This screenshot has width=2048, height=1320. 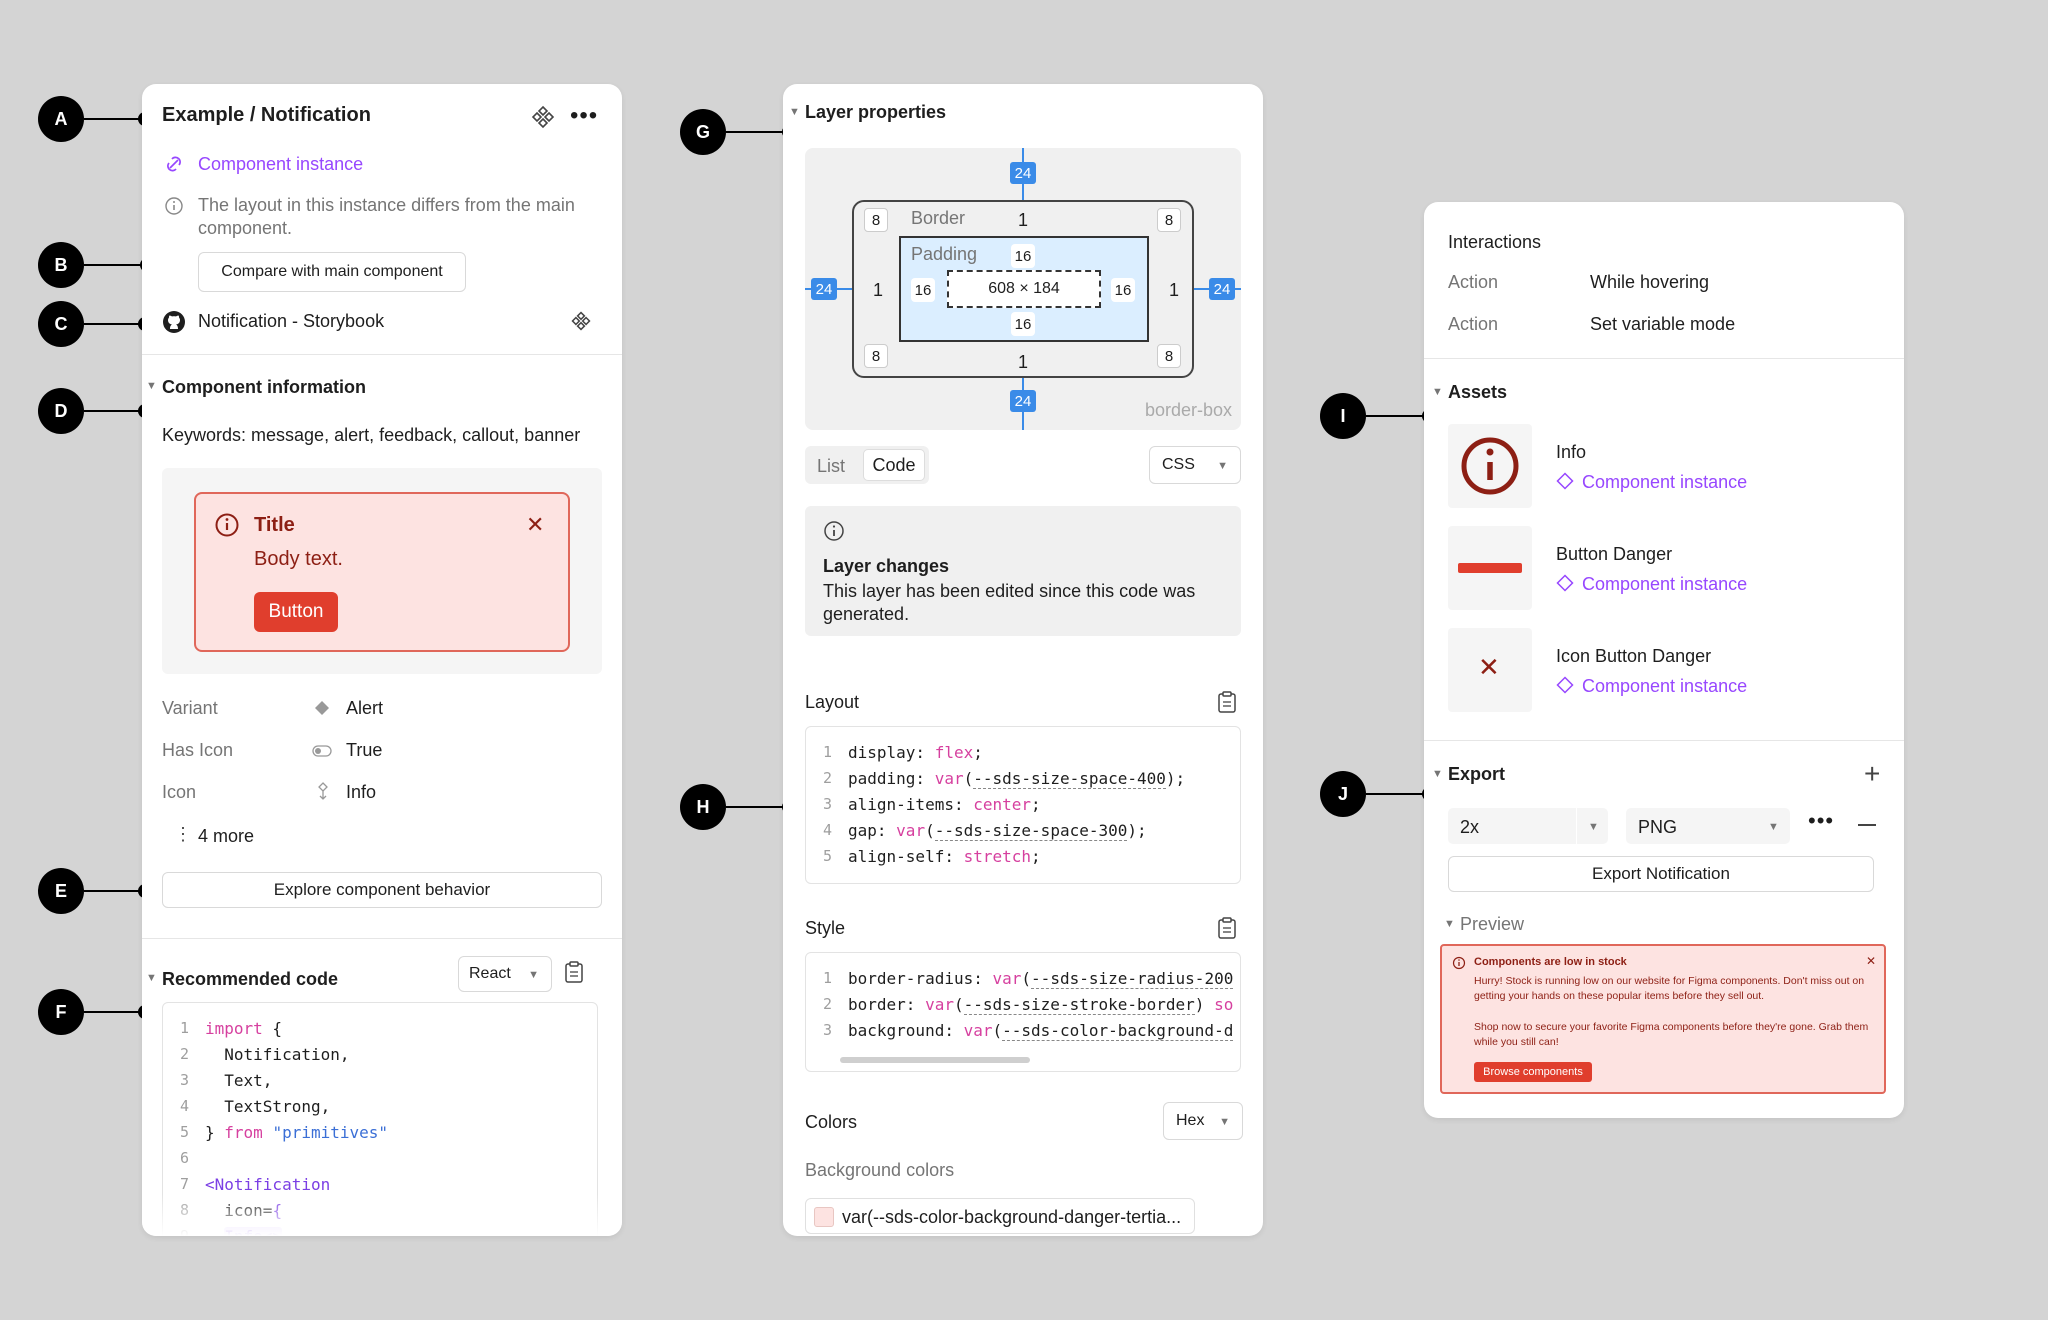 I want to click on code-line: align-self: stretch;, so click(x=944, y=856).